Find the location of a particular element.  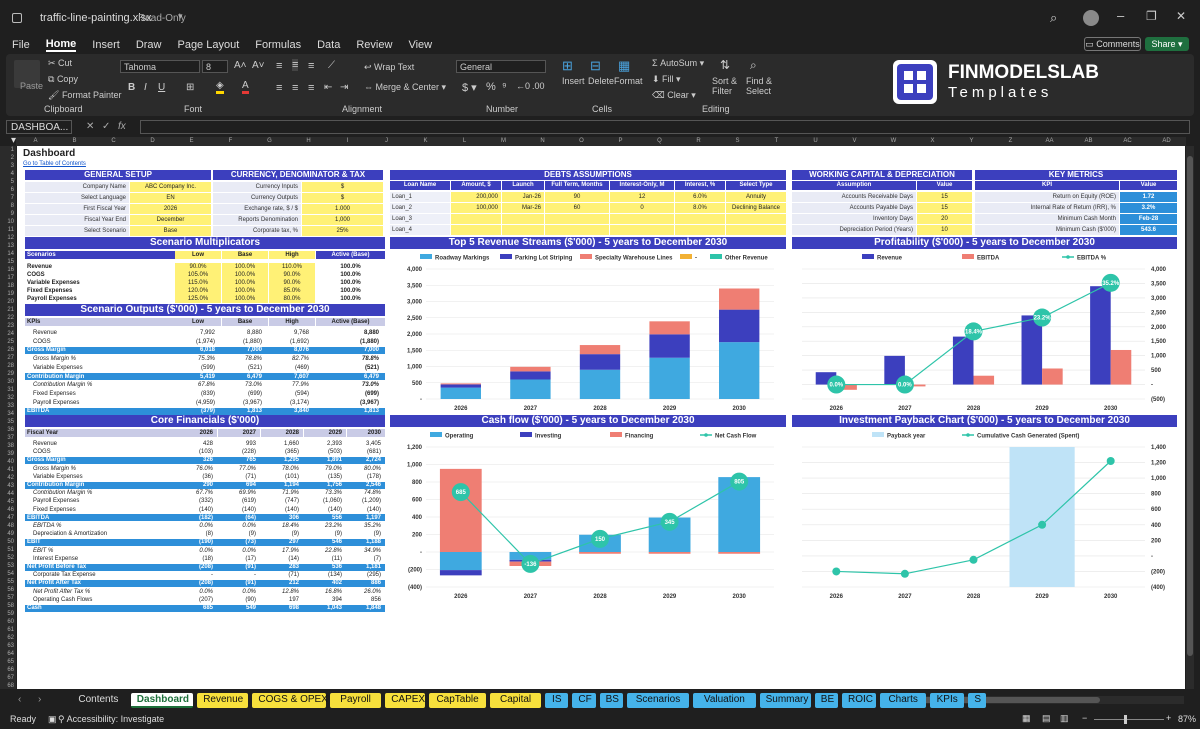

row-header: 47 is located at coordinates (7, 518).